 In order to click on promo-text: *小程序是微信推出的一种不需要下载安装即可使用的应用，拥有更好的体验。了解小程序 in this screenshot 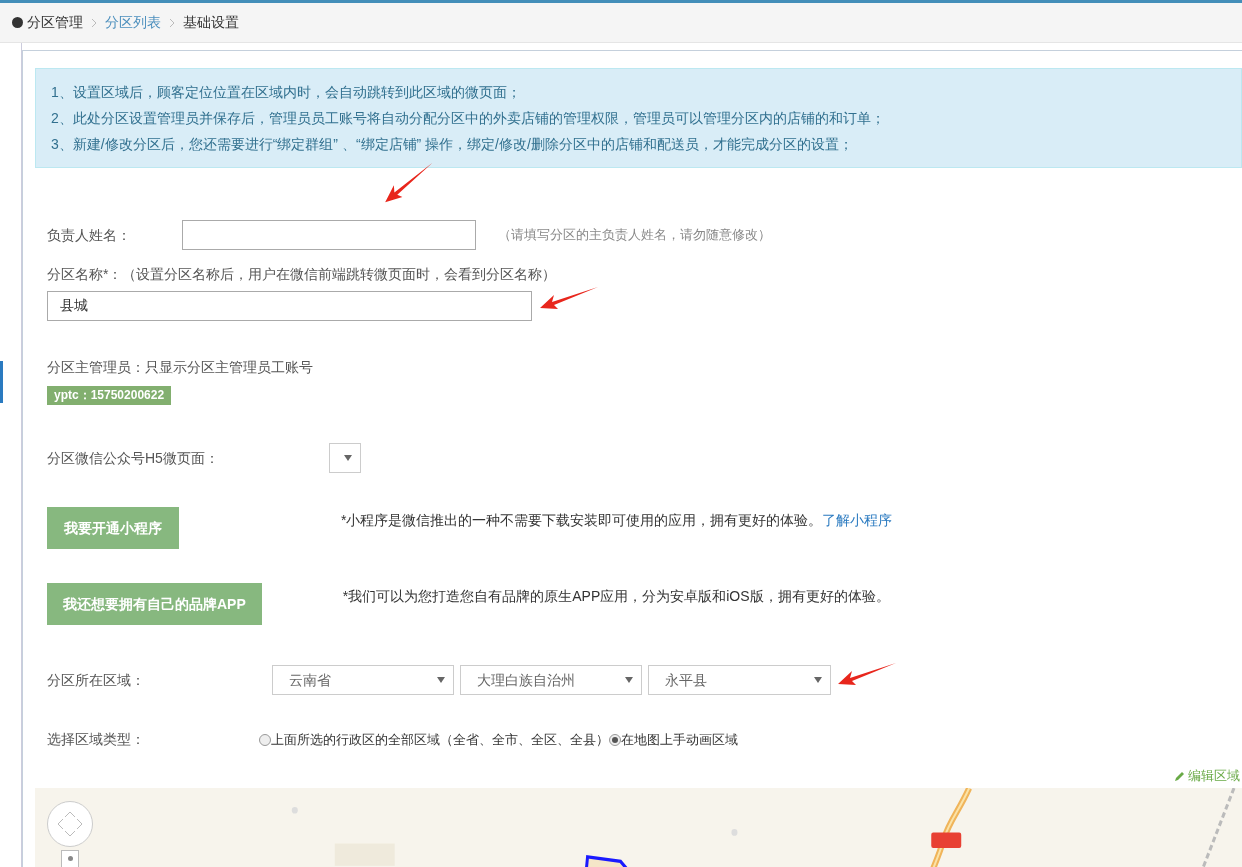, I will do `click(617, 520)`.